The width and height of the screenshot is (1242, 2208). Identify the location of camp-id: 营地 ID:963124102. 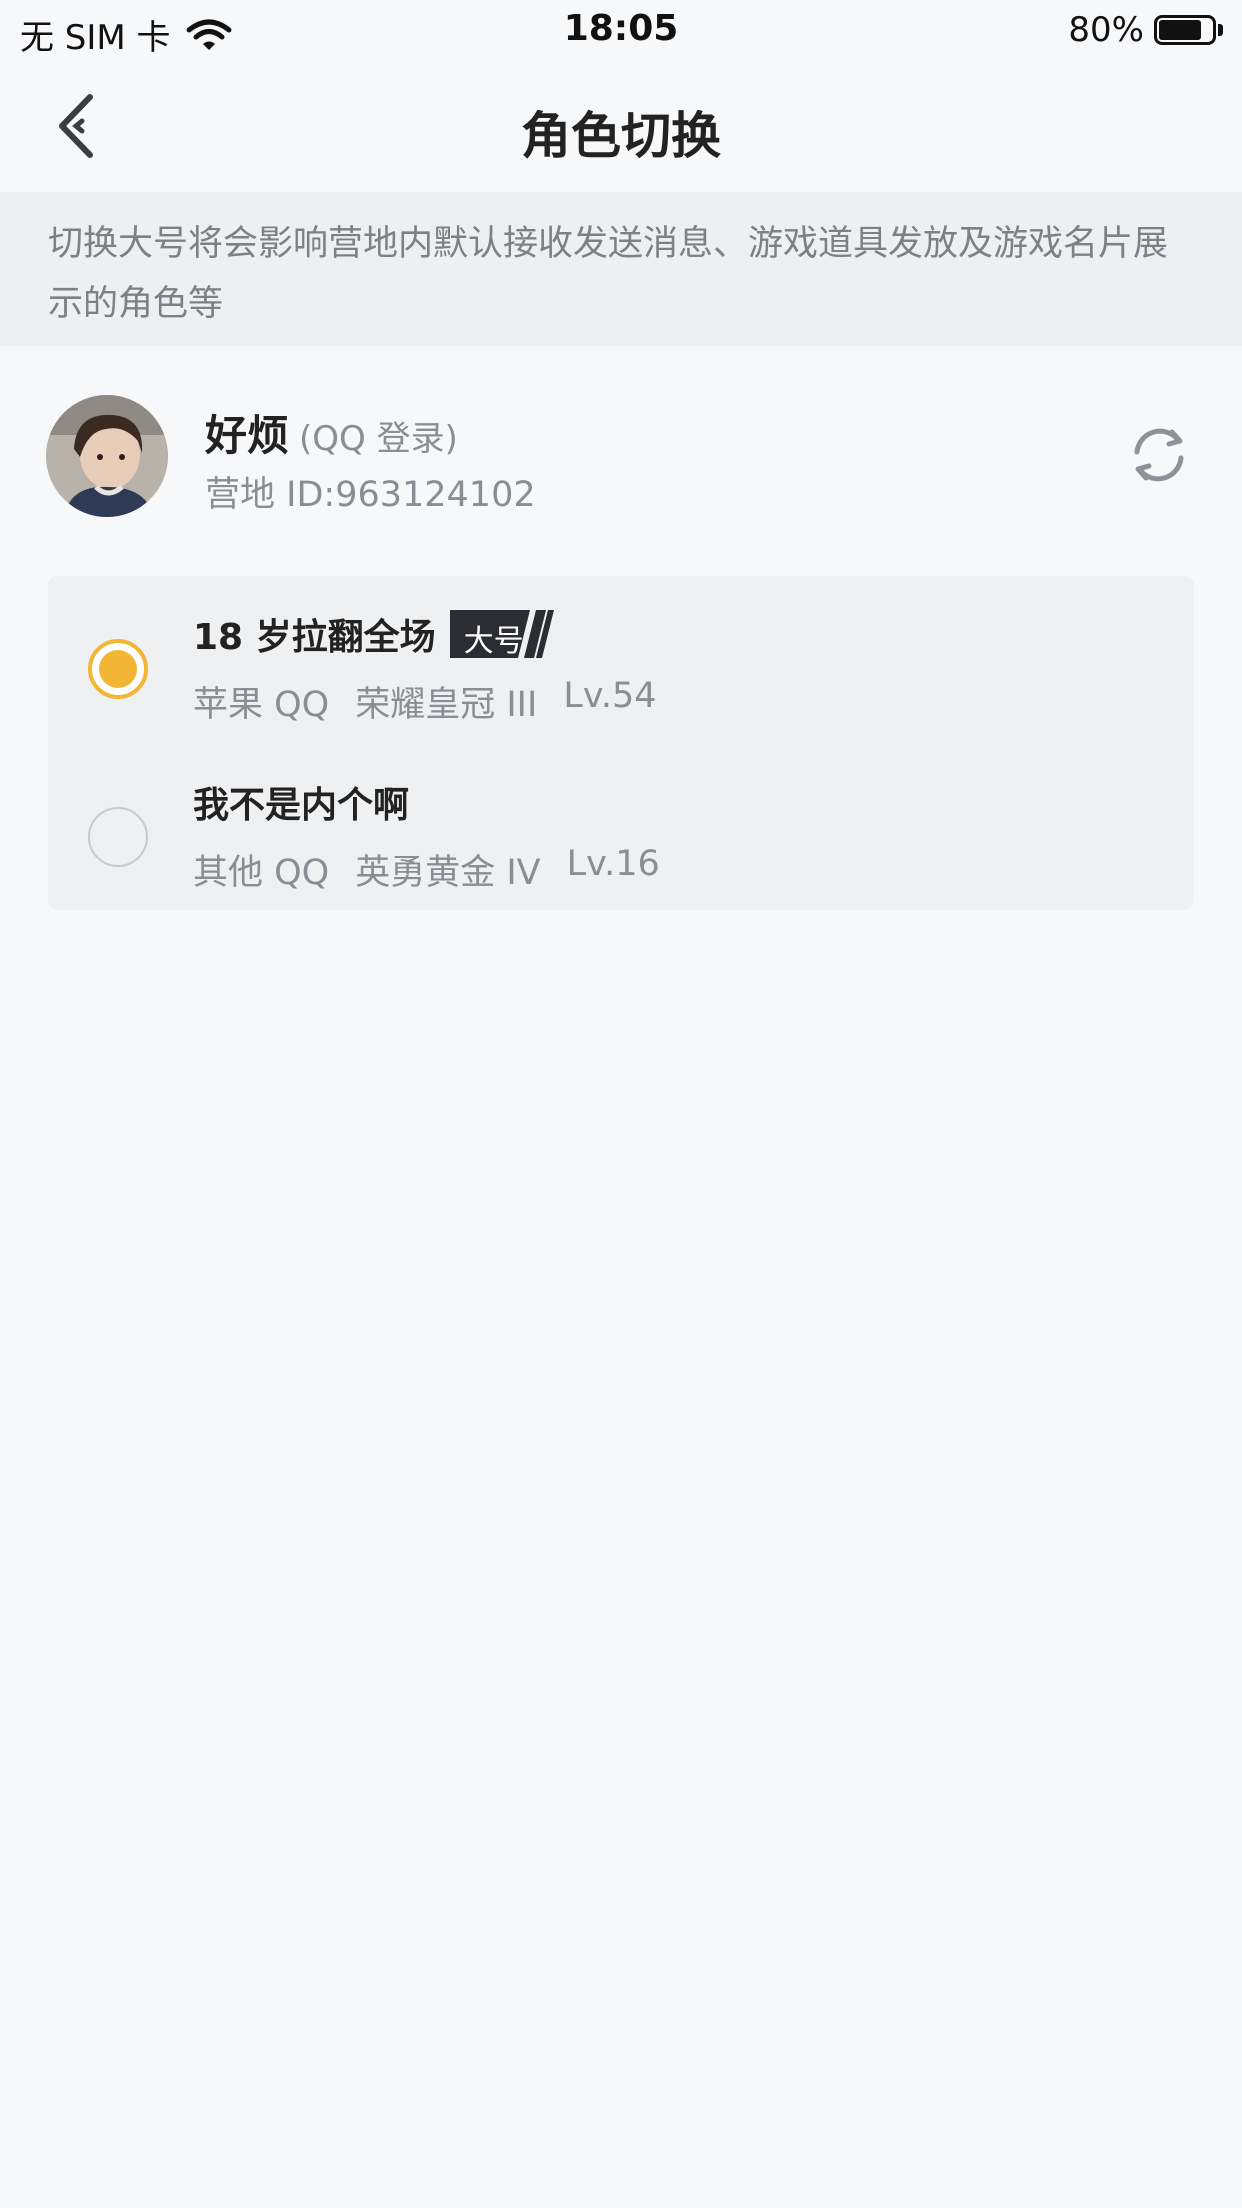
(370, 495).